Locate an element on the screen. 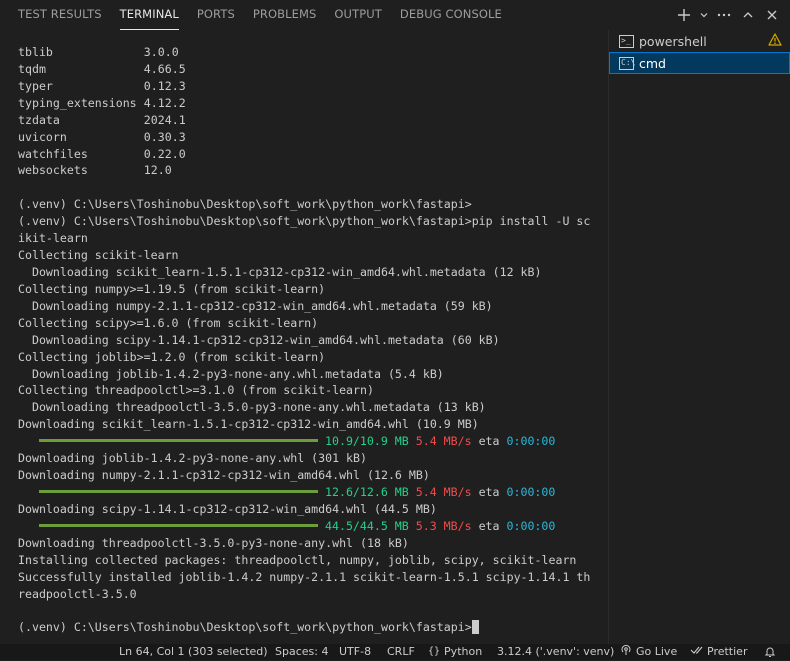 The width and height of the screenshot is (790, 661). tab-terminal: TERMINAL is located at coordinates (149, 15).